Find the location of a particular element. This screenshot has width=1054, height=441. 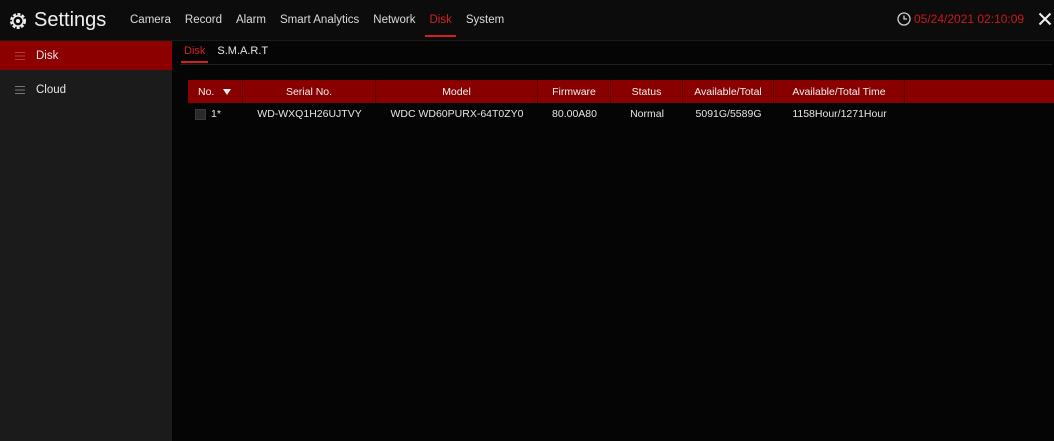

cell-model: WDC WD60PURX-64T0ZY0 is located at coordinates (457, 114).